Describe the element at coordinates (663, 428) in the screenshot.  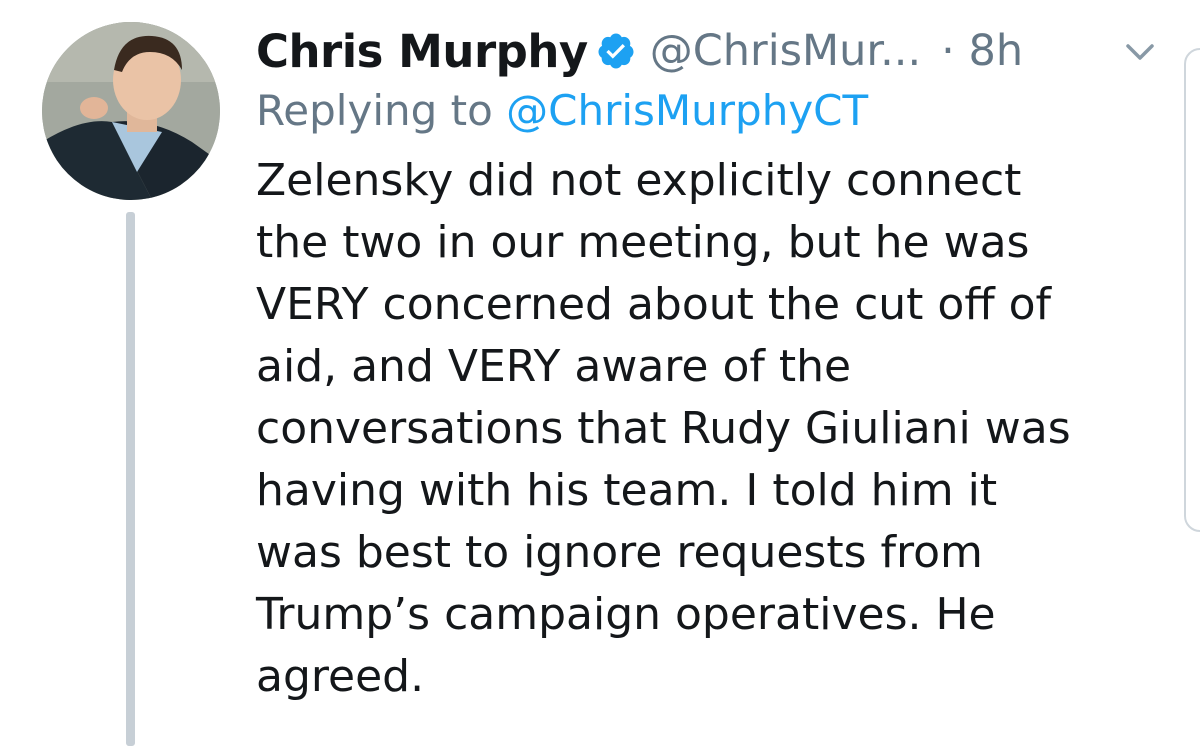
I see `tweet-text-line: conversations that Rudy Giuliani was` at that location.